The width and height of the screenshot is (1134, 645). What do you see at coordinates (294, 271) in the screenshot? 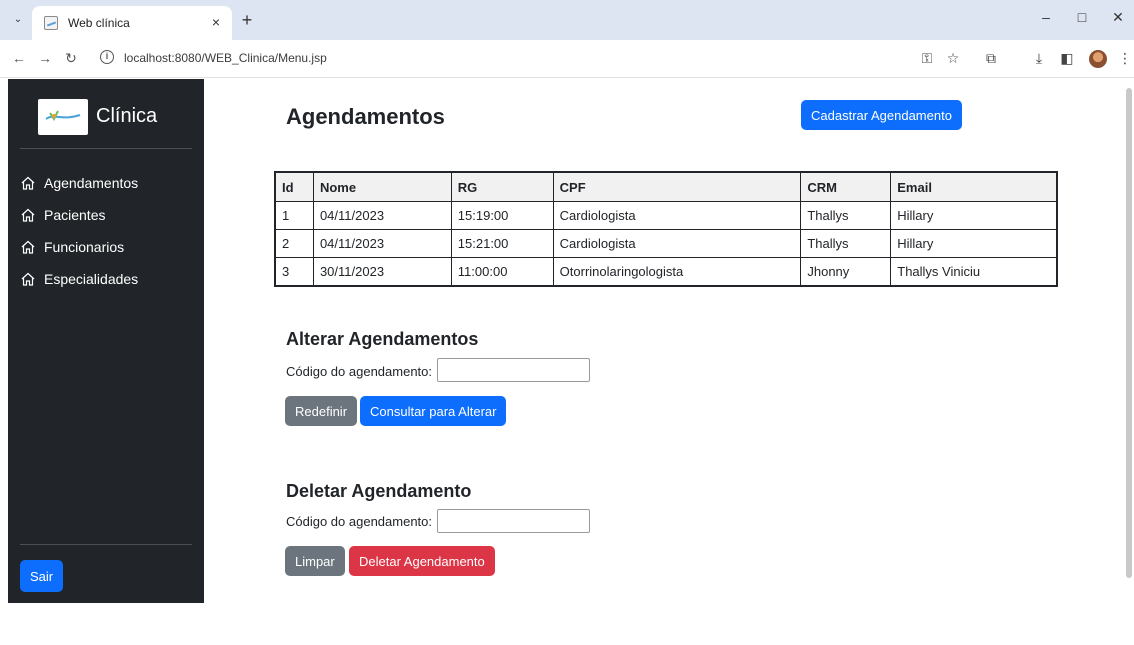
I see `table-cell: 3` at bounding box center [294, 271].